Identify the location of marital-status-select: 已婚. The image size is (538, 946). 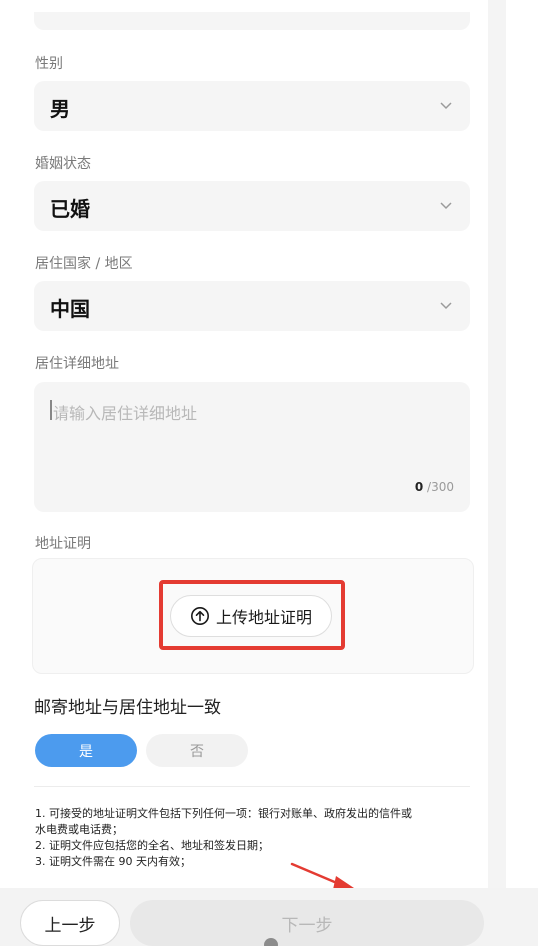
(252, 206).